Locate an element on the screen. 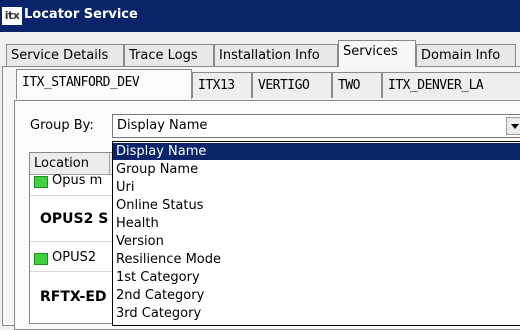 The width and height of the screenshot is (520, 330). group-by-select: Display Name is located at coordinates (316, 126).